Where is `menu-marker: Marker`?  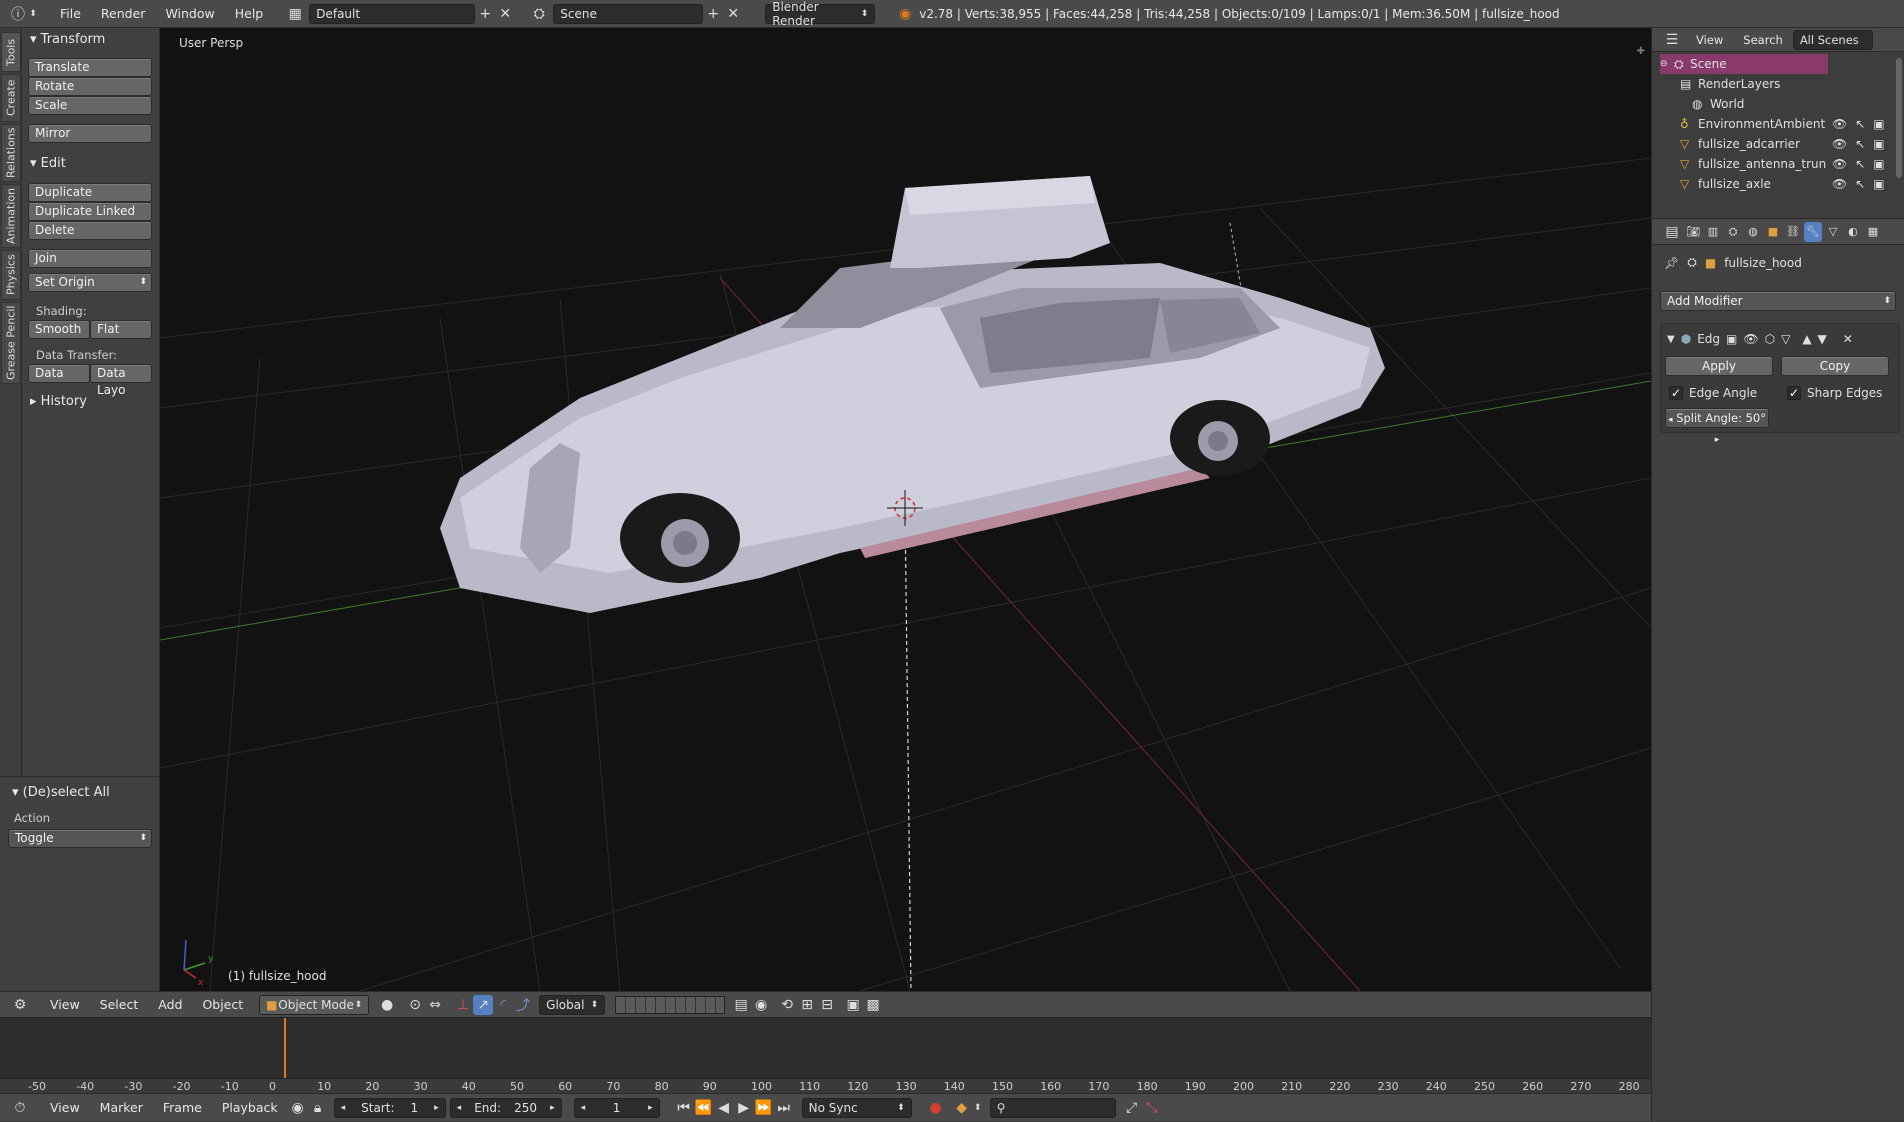
menu-marker: Marker is located at coordinates (121, 1108).